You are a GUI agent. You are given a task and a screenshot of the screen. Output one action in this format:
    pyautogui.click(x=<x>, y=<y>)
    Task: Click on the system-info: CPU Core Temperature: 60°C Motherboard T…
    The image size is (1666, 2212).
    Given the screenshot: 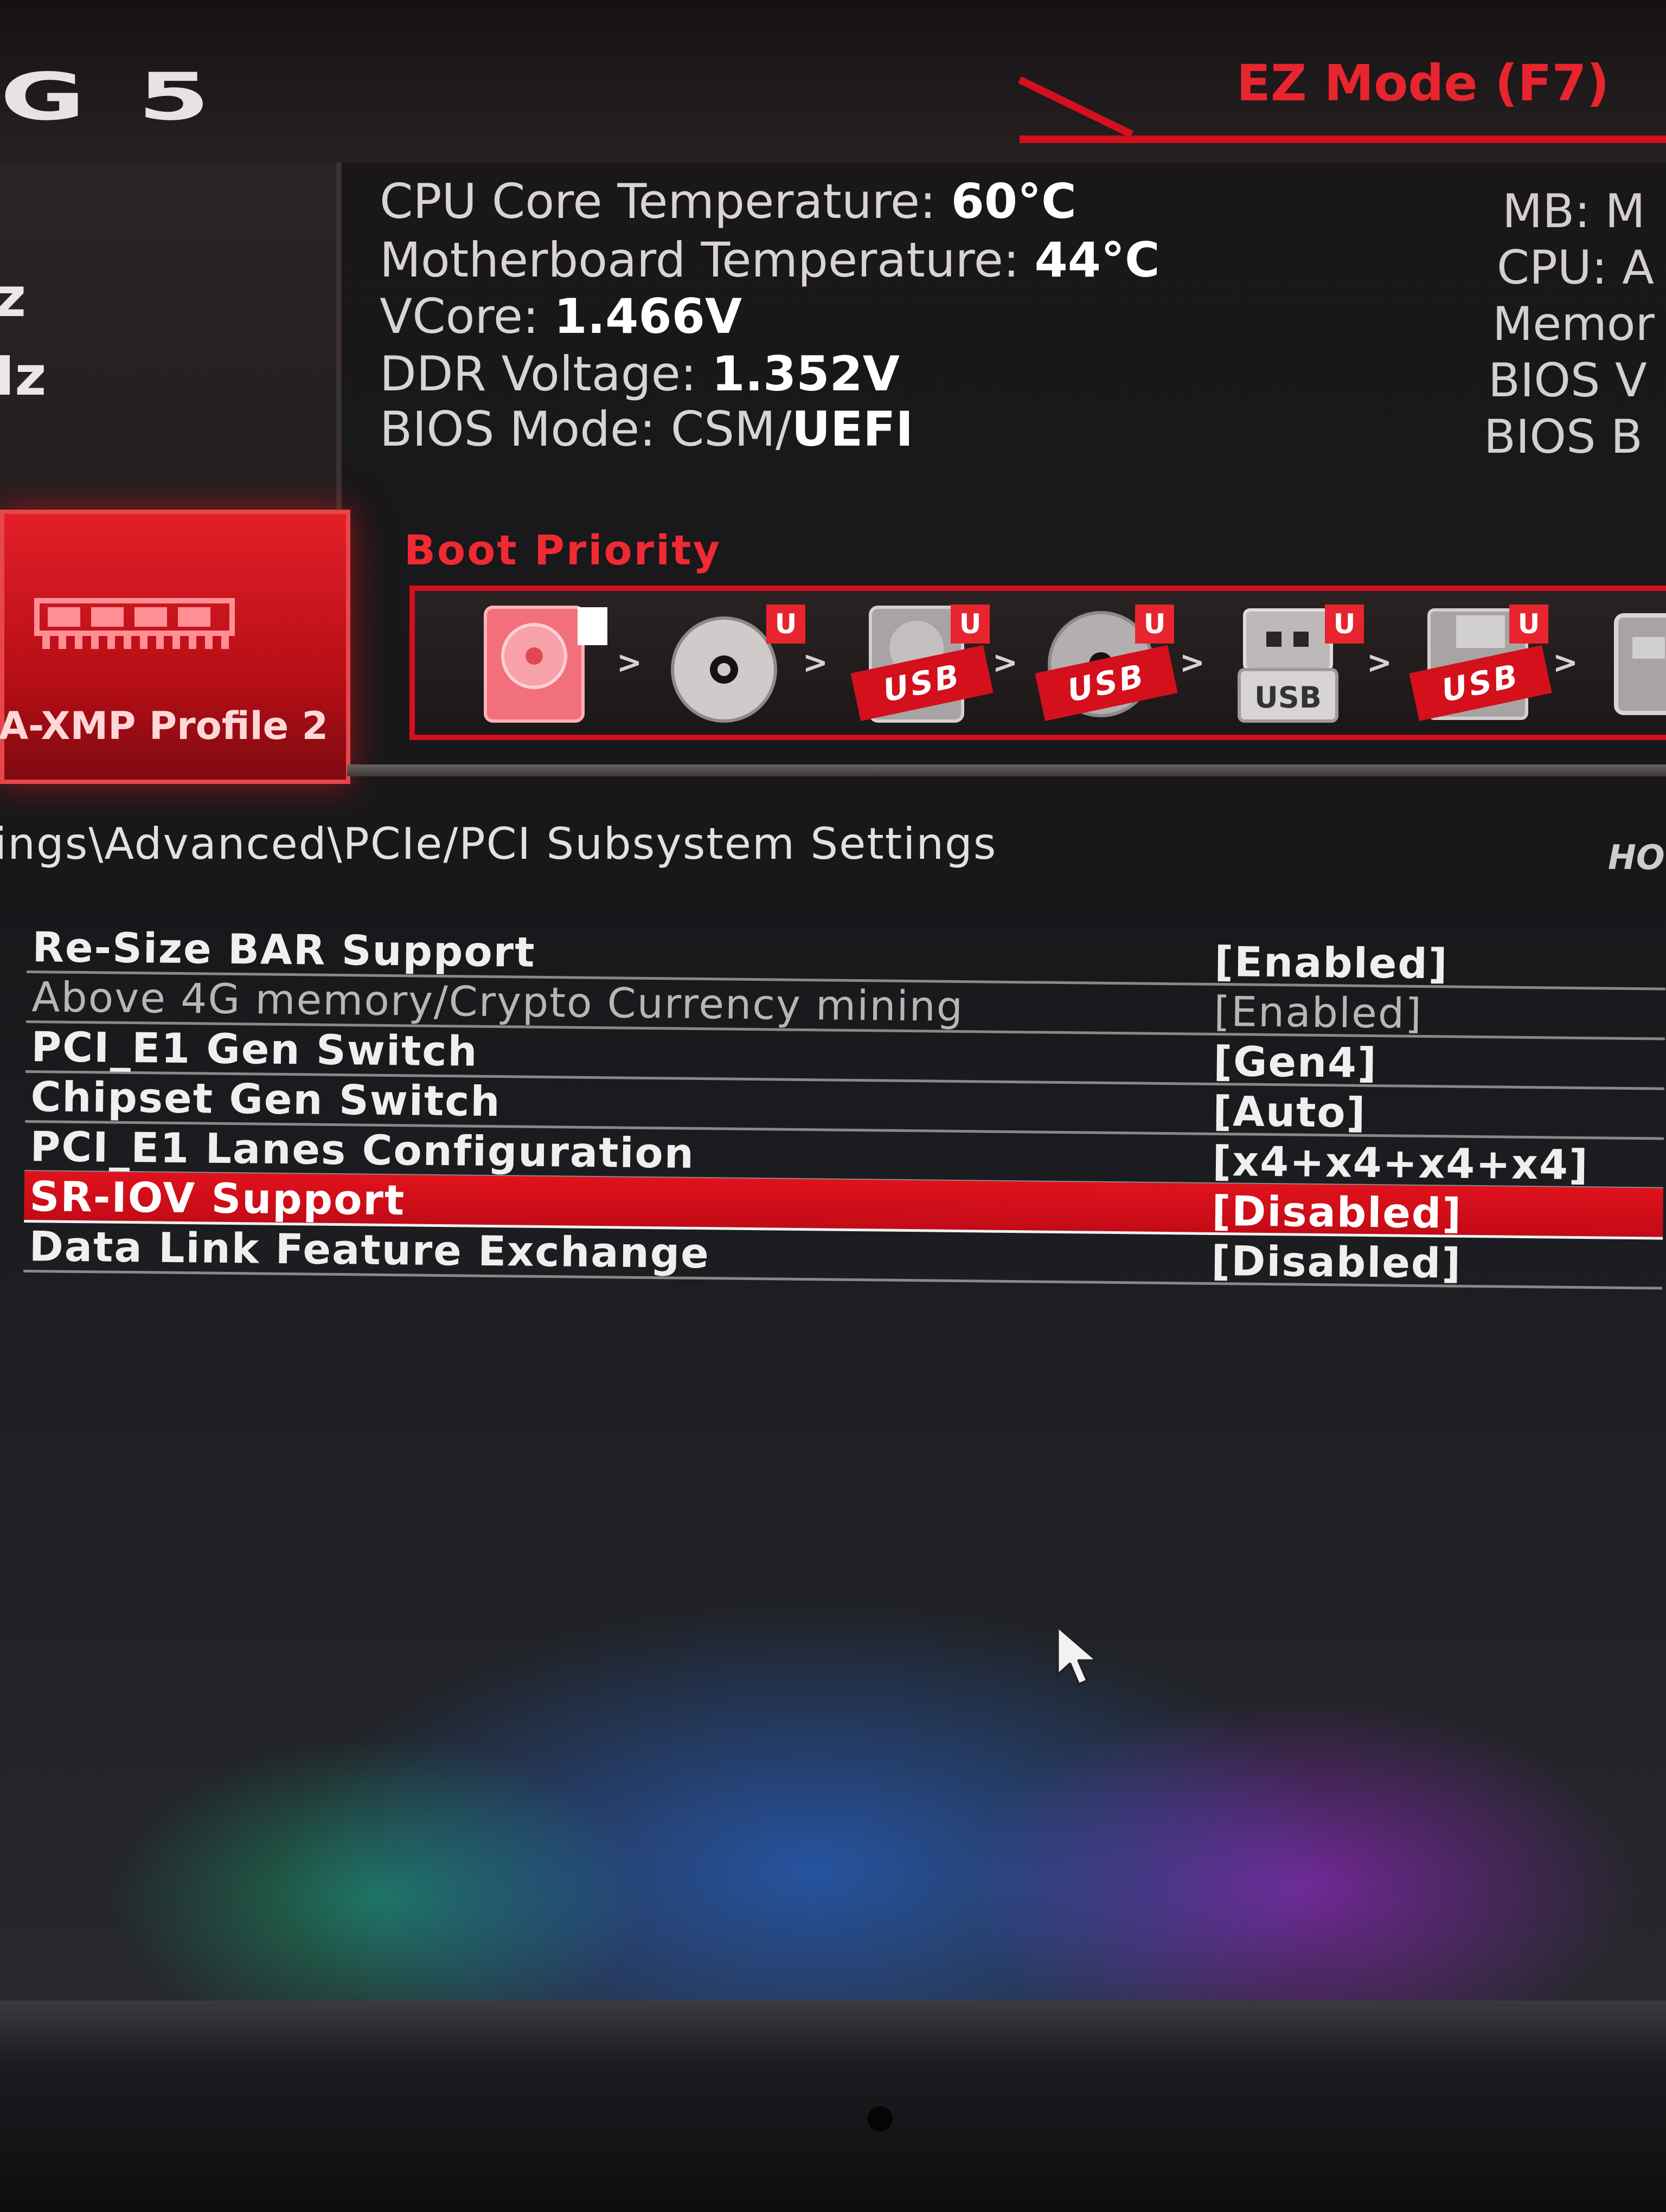 What is the action you would take?
    pyautogui.click(x=841, y=325)
    